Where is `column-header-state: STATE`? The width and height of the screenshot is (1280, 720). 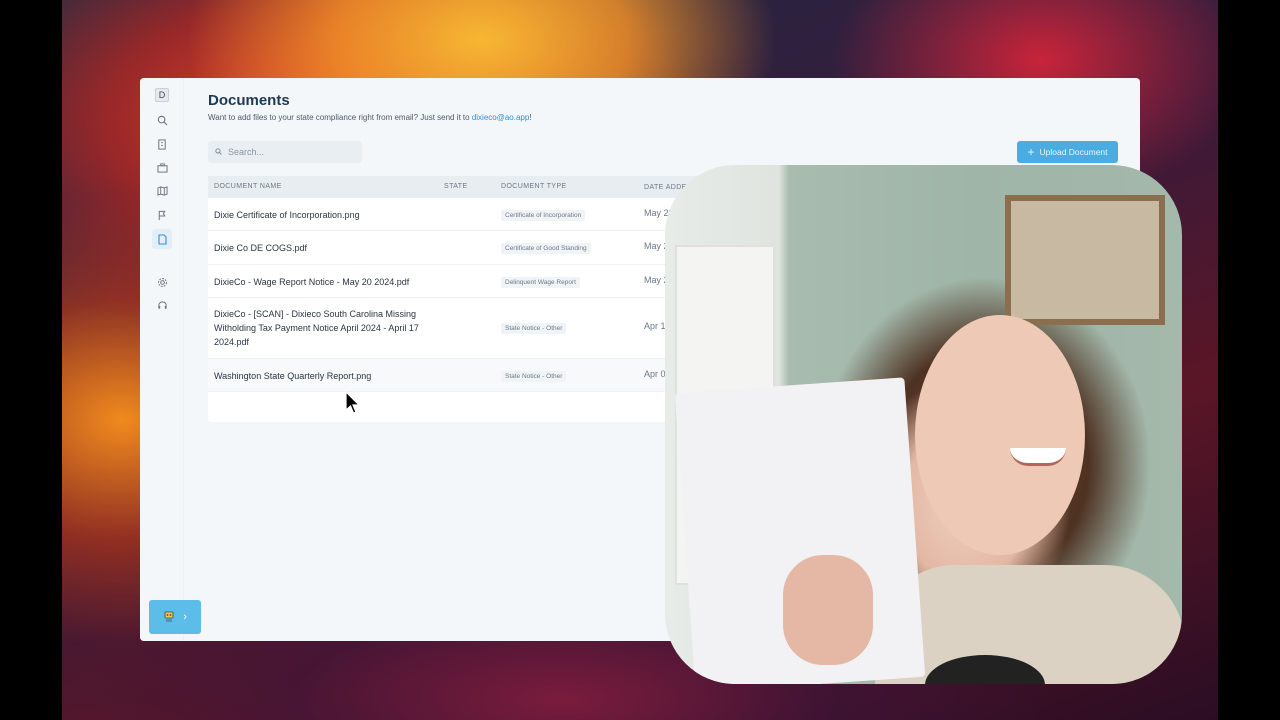 column-header-state: STATE is located at coordinates (456, 186).